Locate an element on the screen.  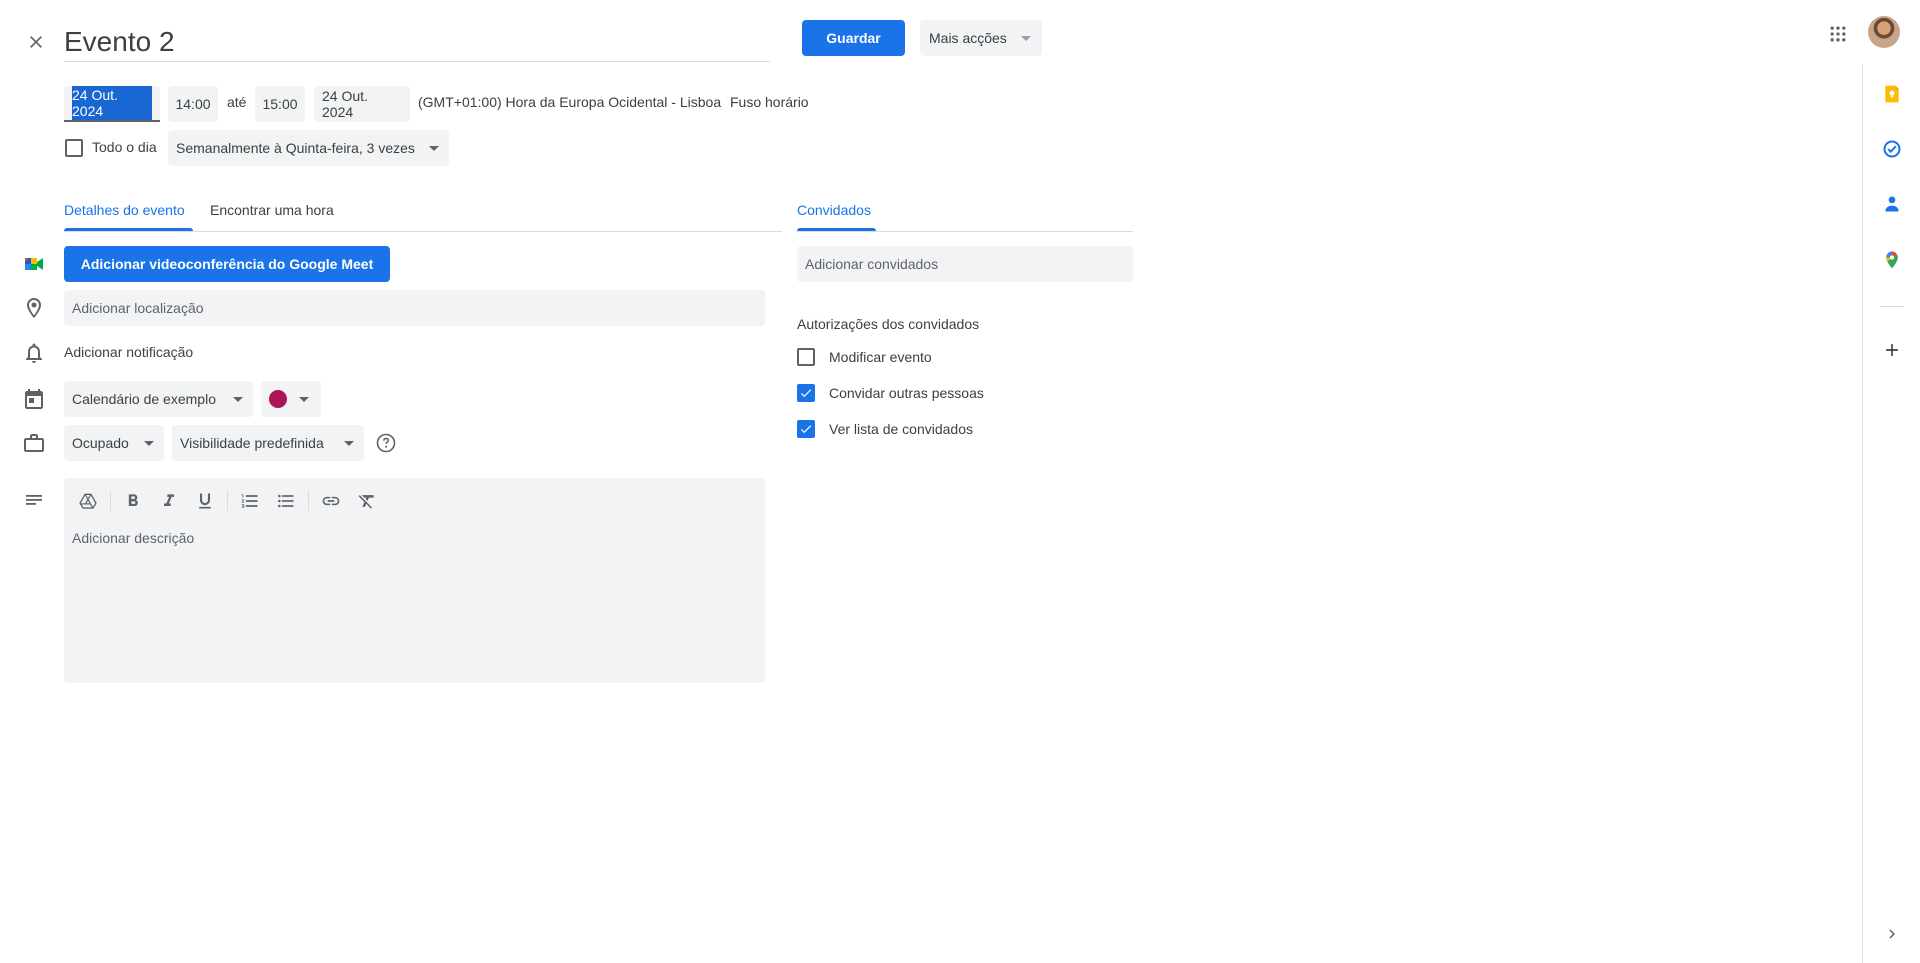
clear-formatting-icon is located at coordinates (367, 501).